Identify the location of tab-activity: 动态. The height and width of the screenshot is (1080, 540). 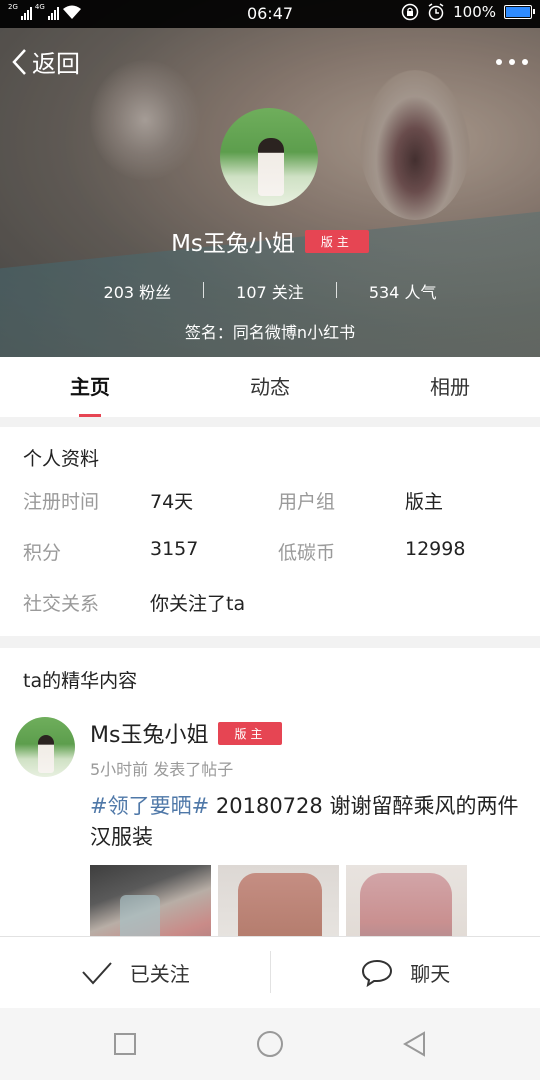
(270, 387).